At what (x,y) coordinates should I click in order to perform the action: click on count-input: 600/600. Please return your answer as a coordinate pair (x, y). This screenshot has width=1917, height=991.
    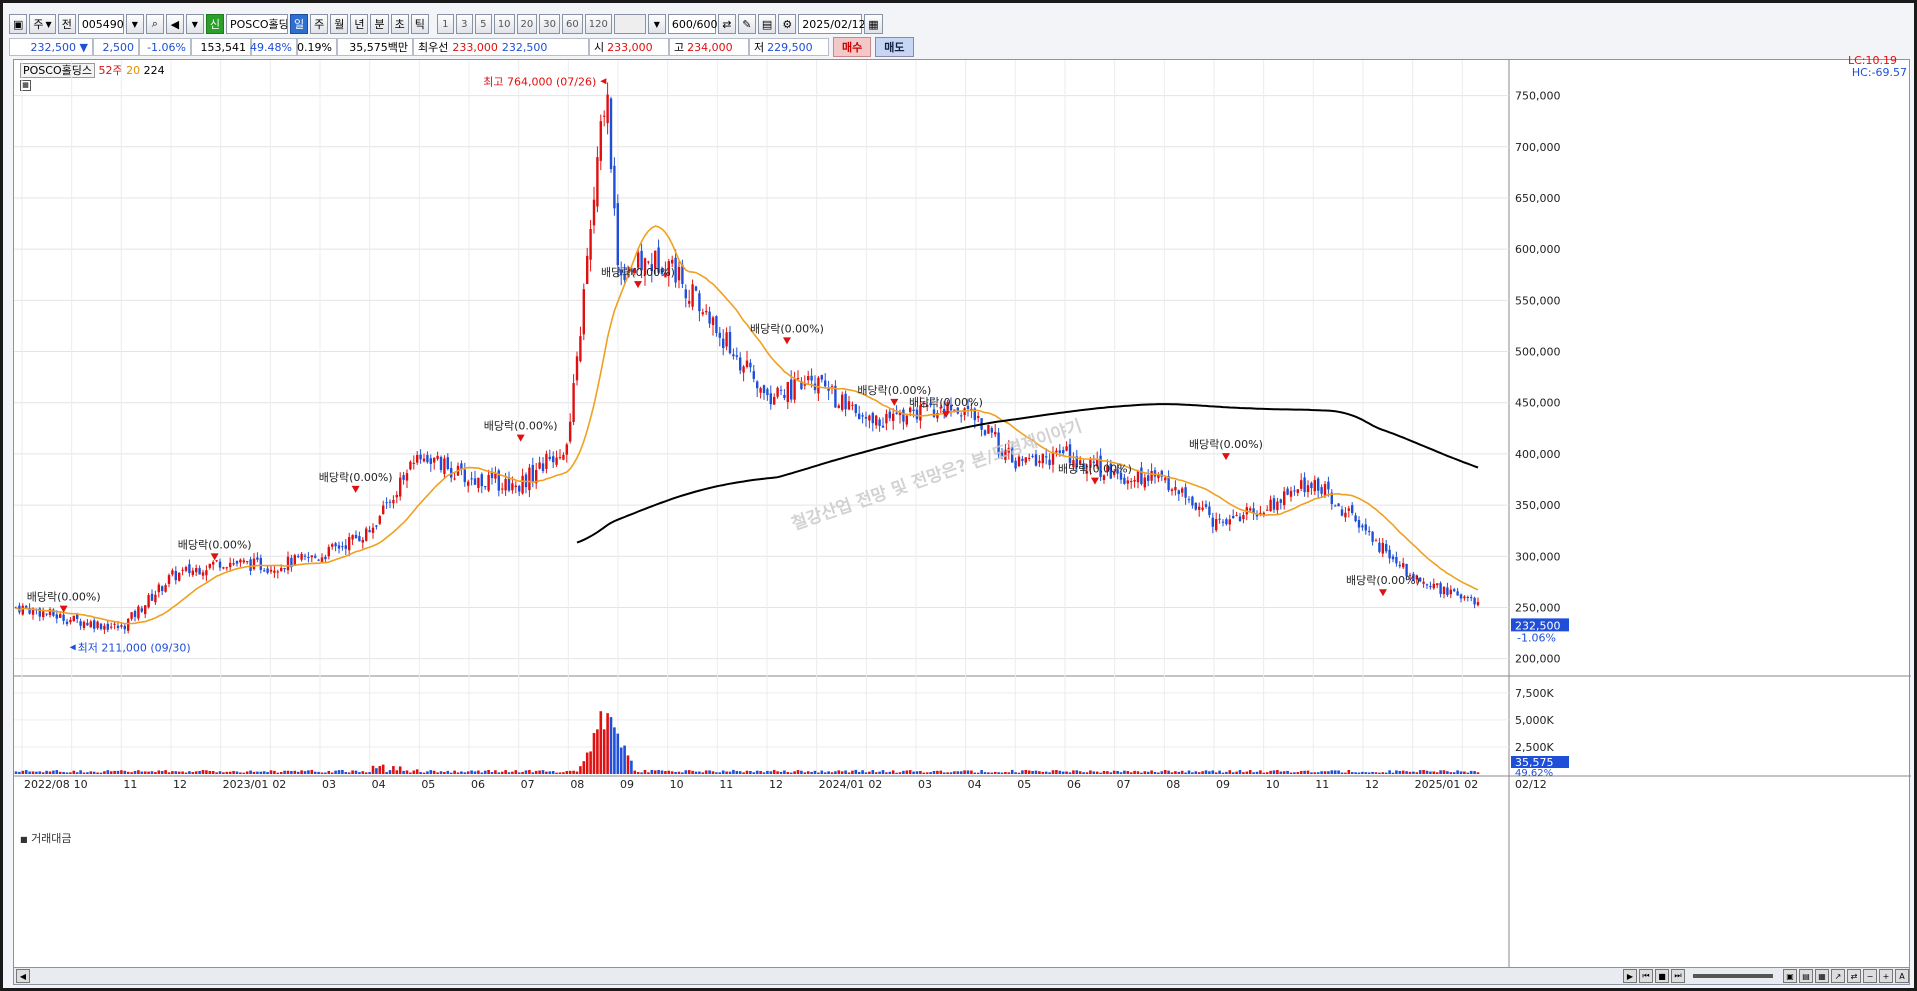
    Looking at the image, I should click on (692, 24).